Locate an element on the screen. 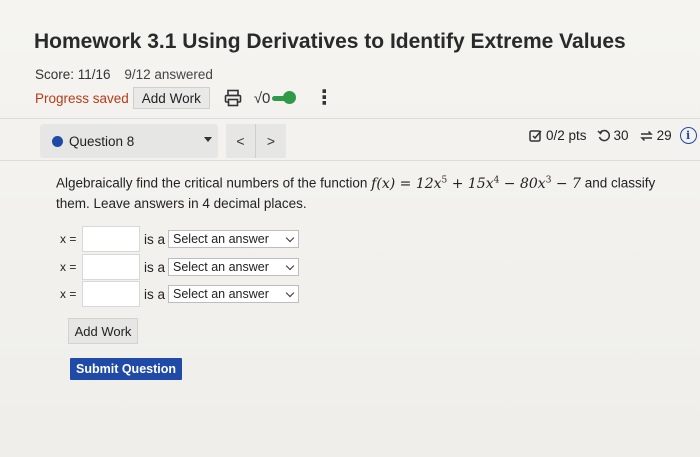  attempts-count: 29 is located at coordinates (664, 135).